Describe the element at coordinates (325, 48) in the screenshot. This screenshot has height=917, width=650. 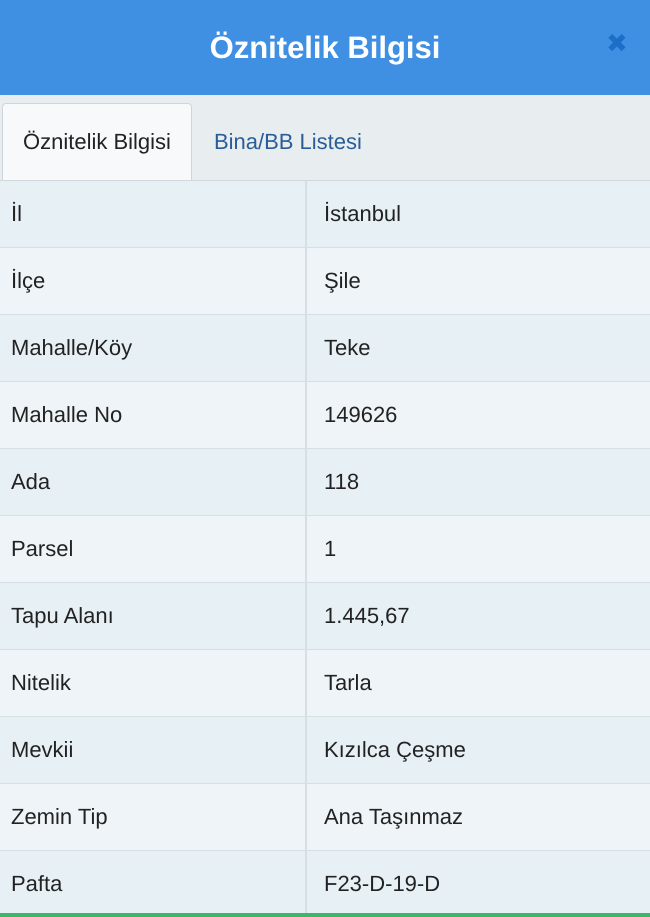
I see `window-title: Öznitelik Bilgisi` at that location.